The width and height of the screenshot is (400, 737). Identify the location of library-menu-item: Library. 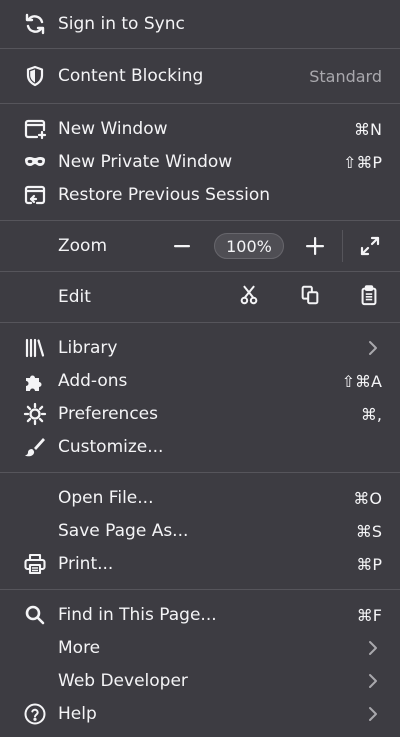
(200, 348).